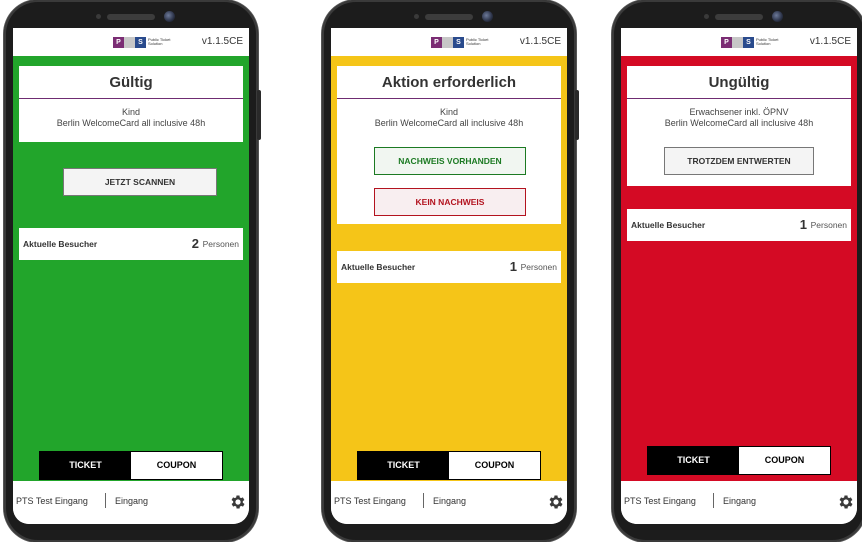 Image resolution: width=862 pixels, height=542 pixels. Describe the element at coordinates (739, 161) in the screenshot. I see `validate-anyway-button: TROTZDEM ENTWERTEN` at that location.